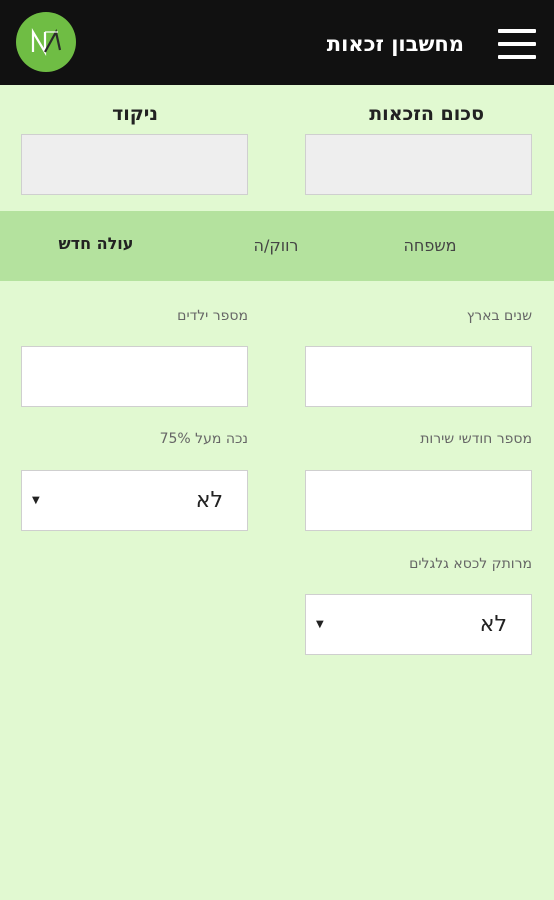 The height and width of the screenshot is (900, 554). Describe the element at coordinates (212, 316) in the screenshot. I see `children-count-label: מספר ילדים` at that location.